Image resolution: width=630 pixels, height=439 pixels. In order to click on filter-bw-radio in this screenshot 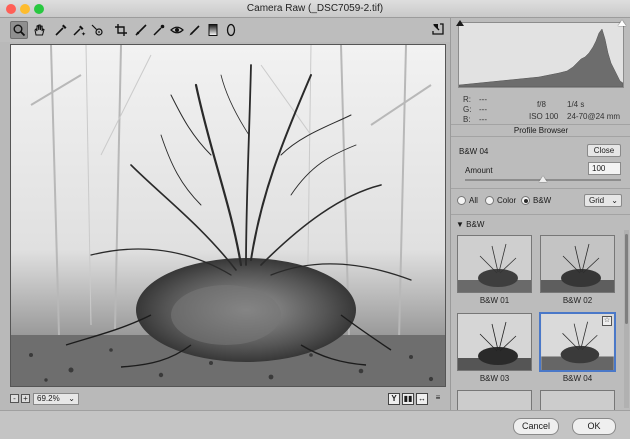, I will do `click(525, 200)`.